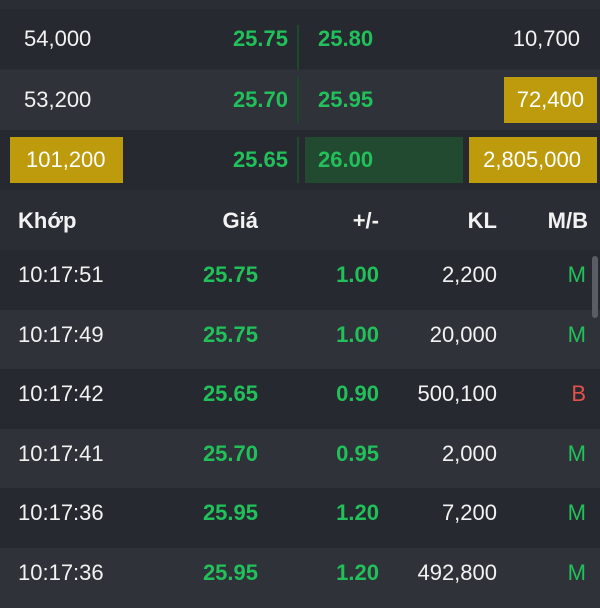 This screenshot has height=608, width=600. What do you see at coordinates (300, 458) in the screenshot?
I see `table-row: 10:17:41 25.70 0.95 2,000 M` at bounding box center [300, 458].